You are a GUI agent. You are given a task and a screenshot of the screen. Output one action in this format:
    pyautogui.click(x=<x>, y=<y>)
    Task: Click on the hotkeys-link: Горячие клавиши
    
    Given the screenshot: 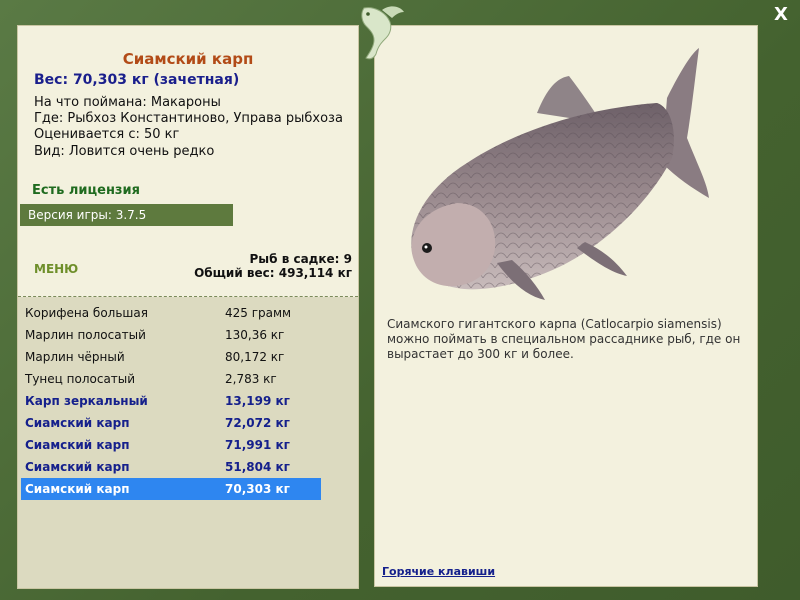 What is the action you would take?
    pyautogui.click(x=438, y=571)
    